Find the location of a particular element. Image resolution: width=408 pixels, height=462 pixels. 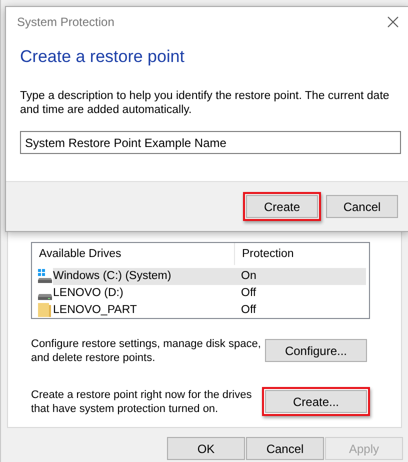

dialog-description: Type a description to help you identify the restore point. The current date and time are added automatically. is located at coordinates (205, 103).